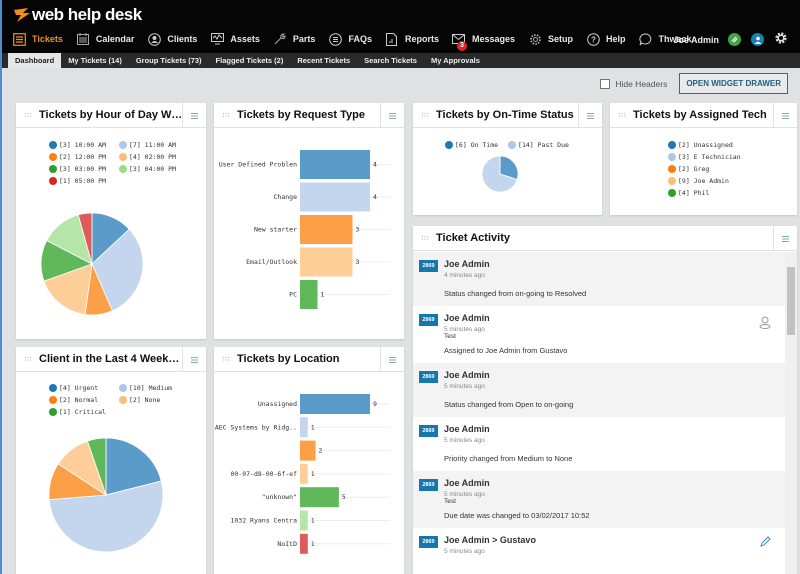  Describe the element at coordinates (455, 60) in the screenshot. I see `tab-my-approvals: My Approvals` at that location.